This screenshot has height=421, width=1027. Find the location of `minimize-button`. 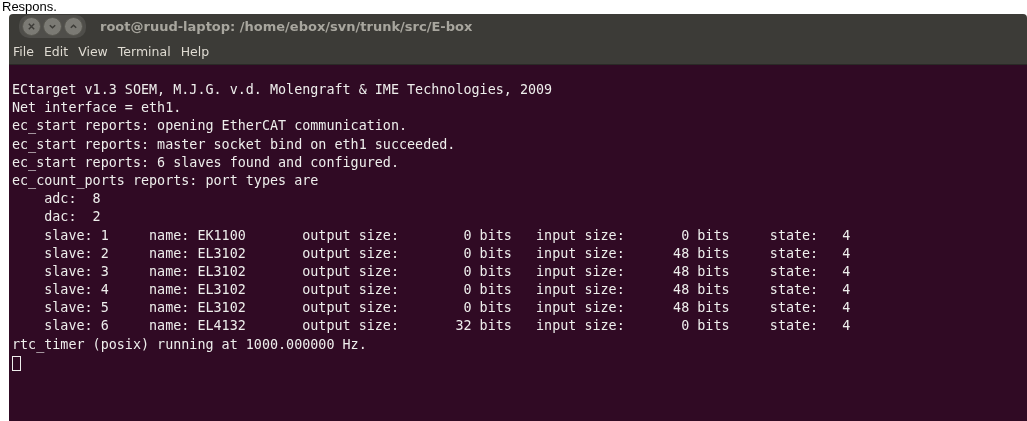

minimize-button is located at coordinates (52, 26).